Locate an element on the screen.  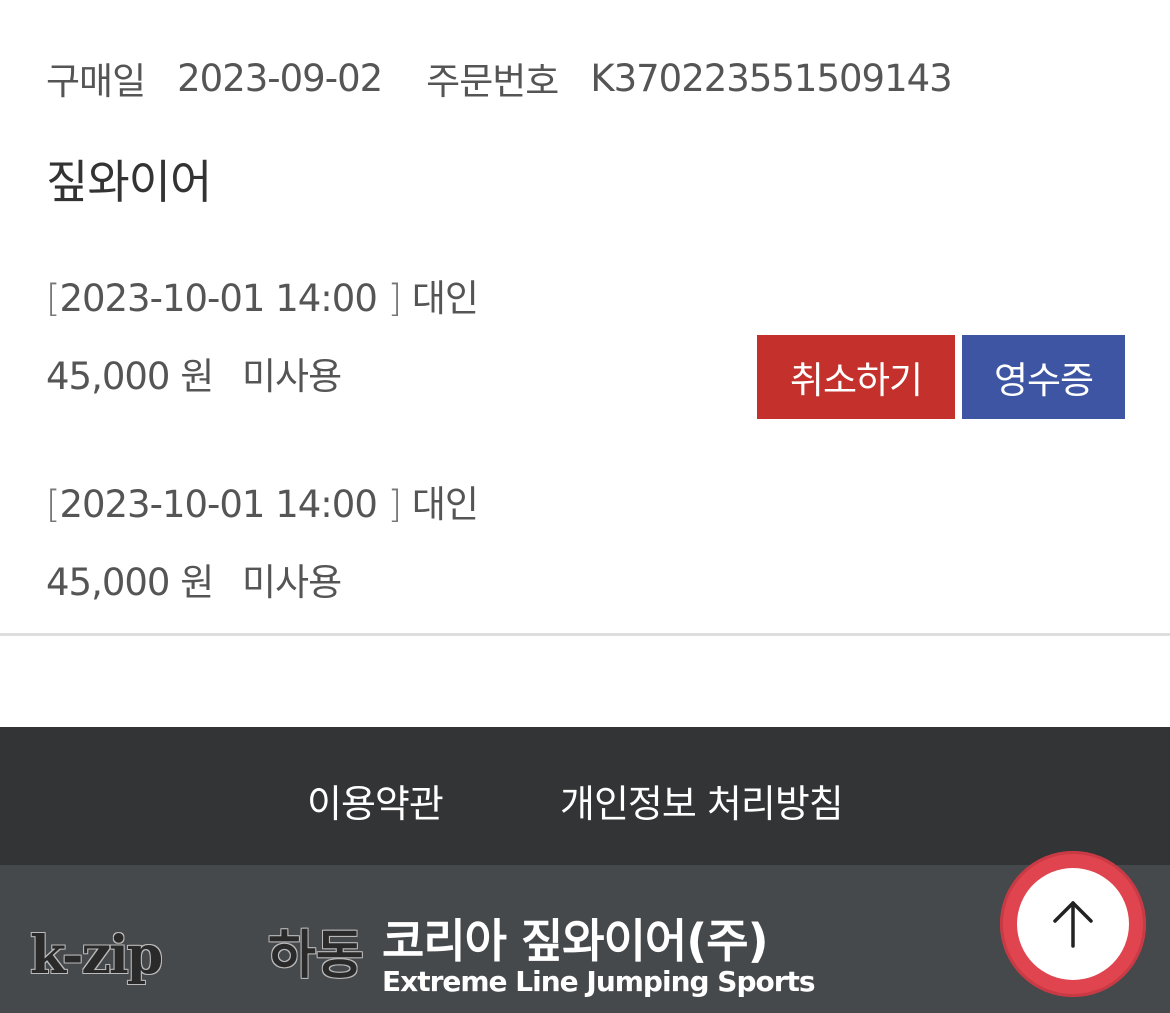
ticket-item: [2023-10-01 14:00 ] 대인 45,000 원 미사용 is located at coordinates (586, 539).